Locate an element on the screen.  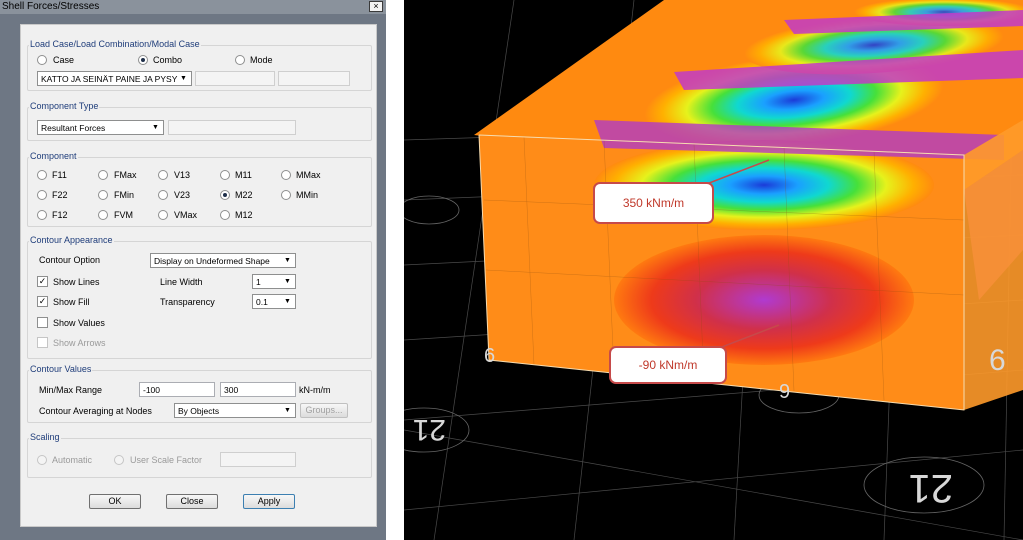
window-title: Shell Forces/Stresses is located at coordinates (51, 6).